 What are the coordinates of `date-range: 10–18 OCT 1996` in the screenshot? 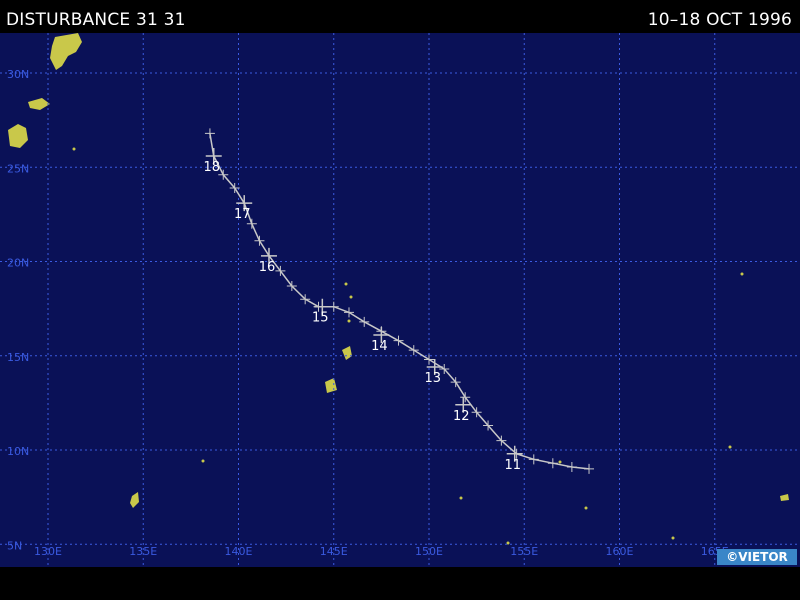 It's located at (719, 20).